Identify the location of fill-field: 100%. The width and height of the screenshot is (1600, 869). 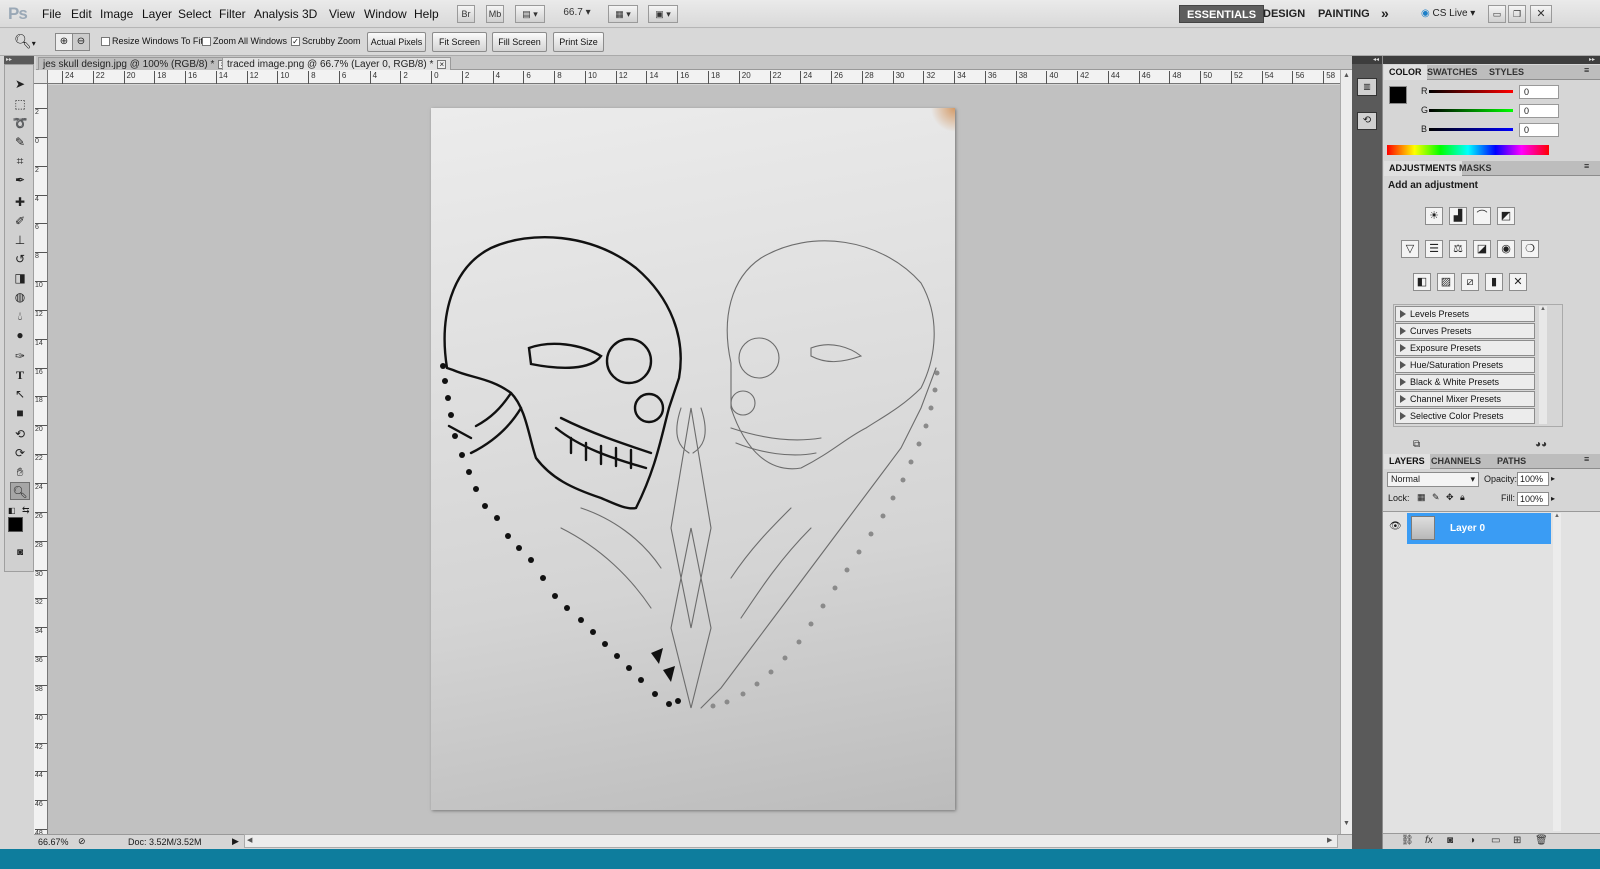
(1533, 499).